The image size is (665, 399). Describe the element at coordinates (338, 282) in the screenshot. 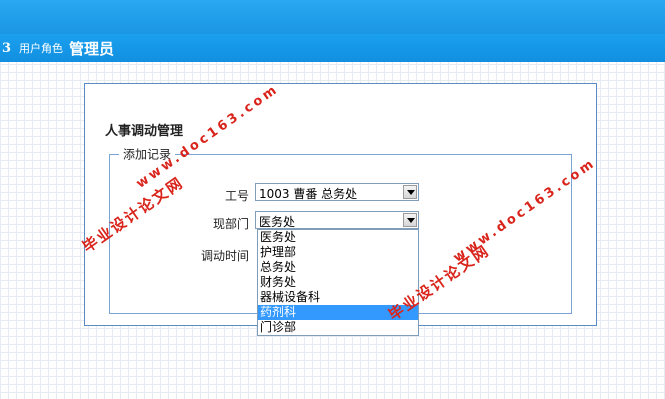

I see `dropdown-option: 财务处` at that location.